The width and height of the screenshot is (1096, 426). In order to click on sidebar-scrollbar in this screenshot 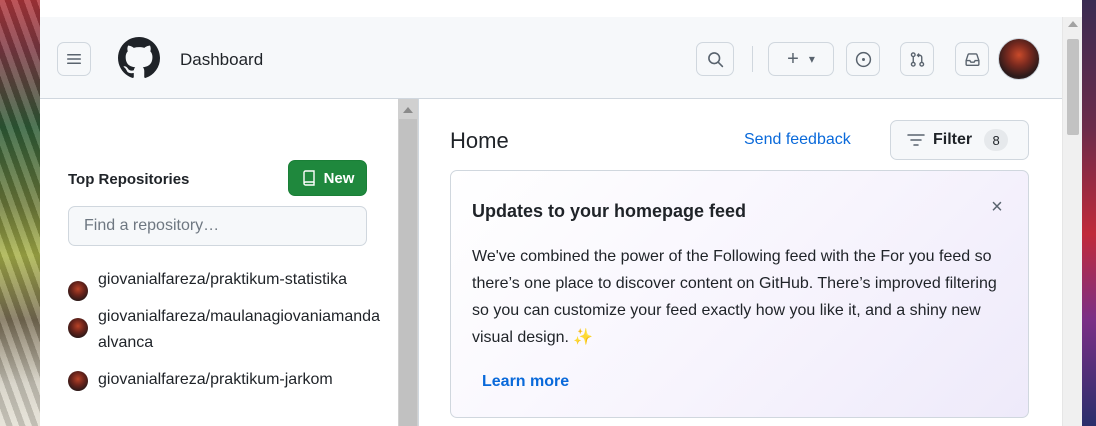, I will do `click(408, 262)`.